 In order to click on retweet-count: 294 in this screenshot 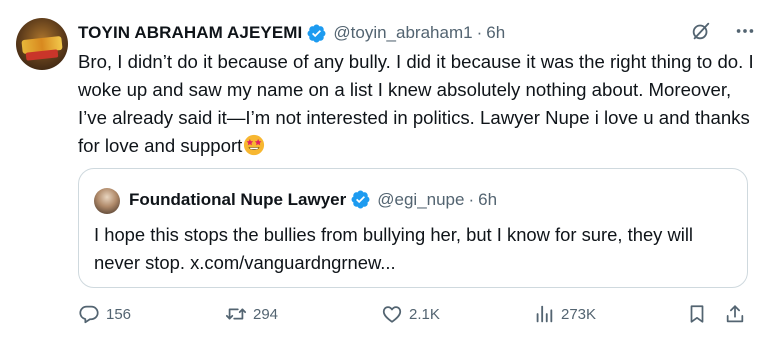, I will do `click(266, 314)`.